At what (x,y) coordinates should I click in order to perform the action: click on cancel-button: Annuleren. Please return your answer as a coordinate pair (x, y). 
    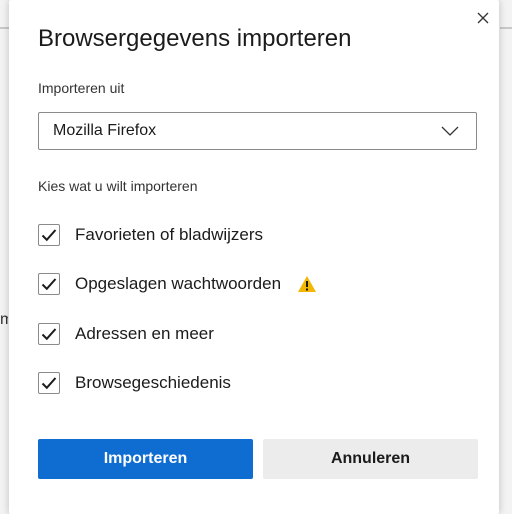
    Looking at the image, I should click on (370, 459).